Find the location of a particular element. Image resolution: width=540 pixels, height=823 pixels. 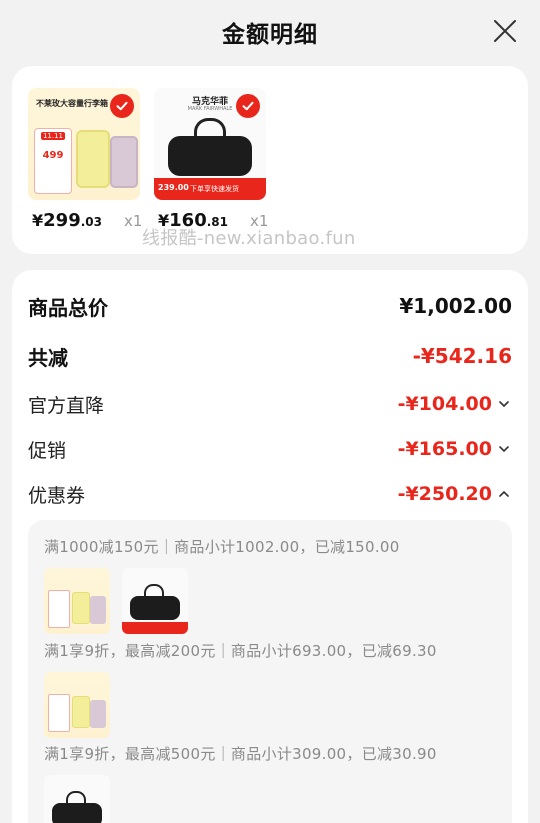

product-item: 不莱玫大容量行李箱 11.11 499 ¥299.03 x1 is located at coordinates (85, 159).